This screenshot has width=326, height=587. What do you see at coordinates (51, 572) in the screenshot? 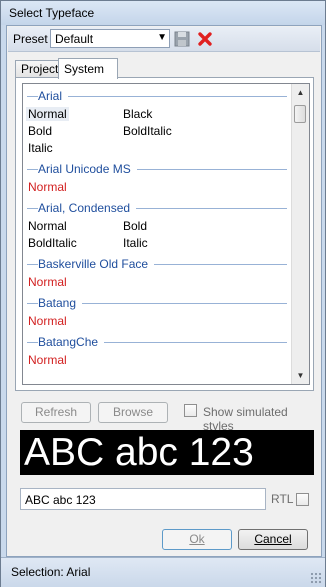
I see `selection-status: Selection: Arial` at bounding box center [51, 572].